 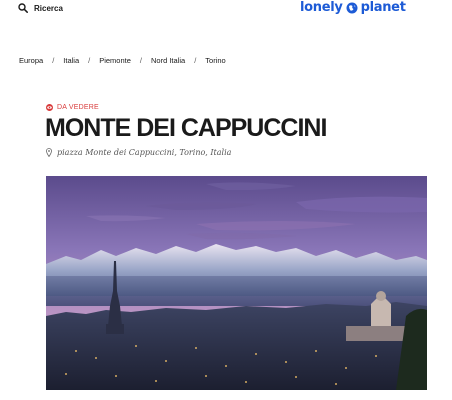 I want to click on breadcrumb-torino: Torino, so click(x=215, y=60).